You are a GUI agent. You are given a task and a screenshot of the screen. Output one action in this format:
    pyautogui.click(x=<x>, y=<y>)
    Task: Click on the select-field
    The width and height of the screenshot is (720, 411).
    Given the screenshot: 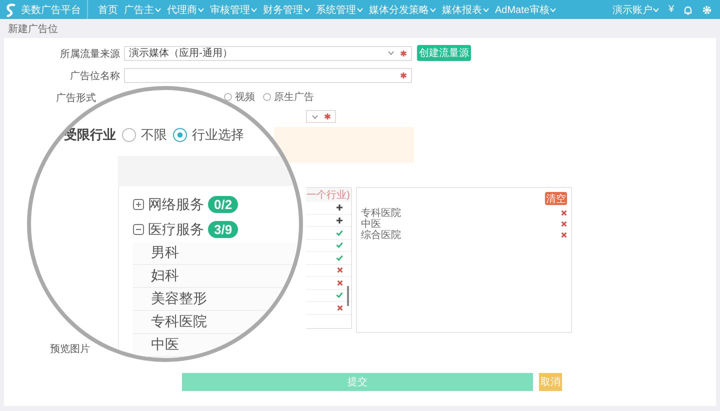 What is the action you would take?
    pyautogui.click(x=321, y=116)
    